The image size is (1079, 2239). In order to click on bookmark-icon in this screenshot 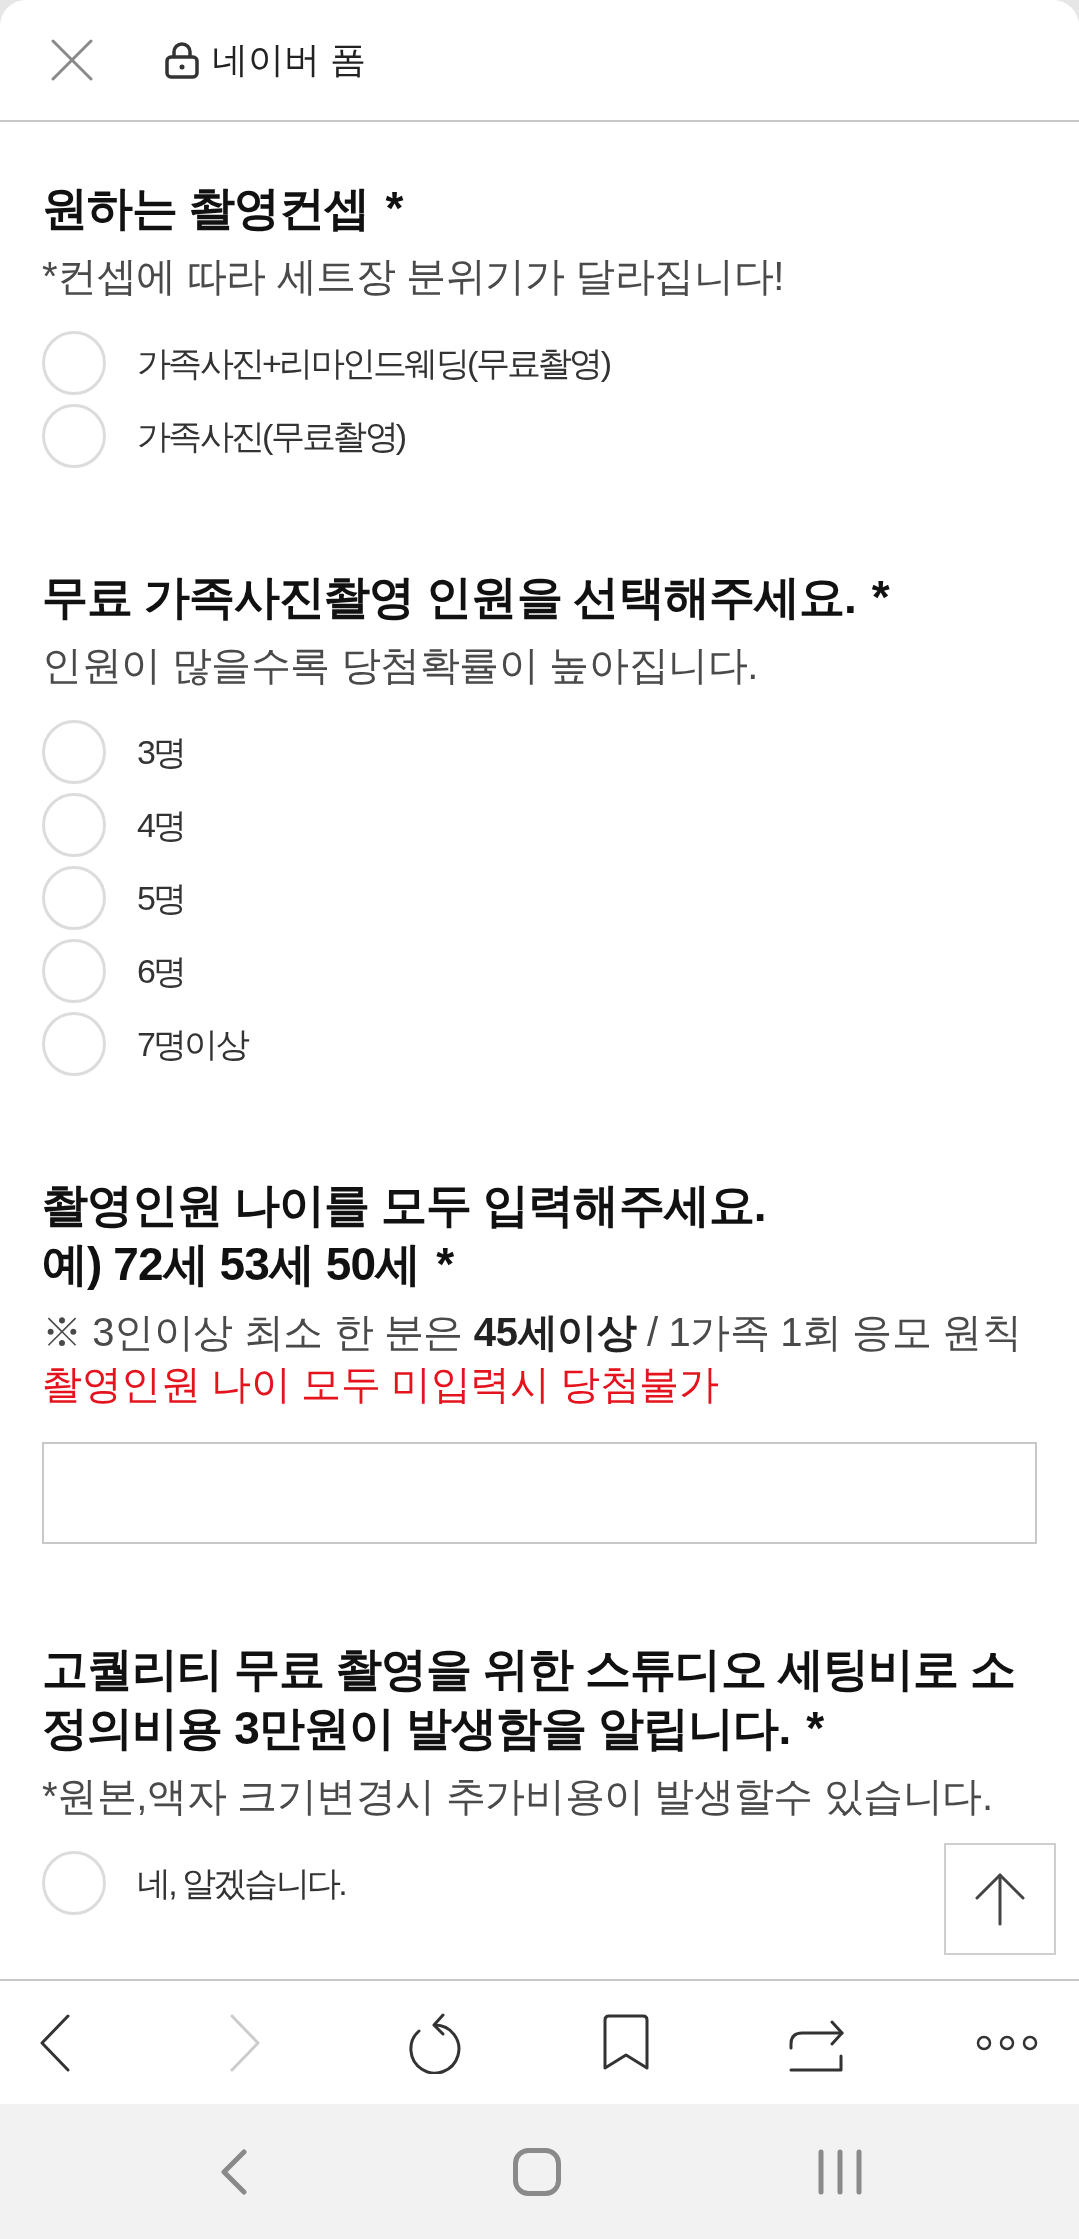, I will do `click(626, 2042)`.